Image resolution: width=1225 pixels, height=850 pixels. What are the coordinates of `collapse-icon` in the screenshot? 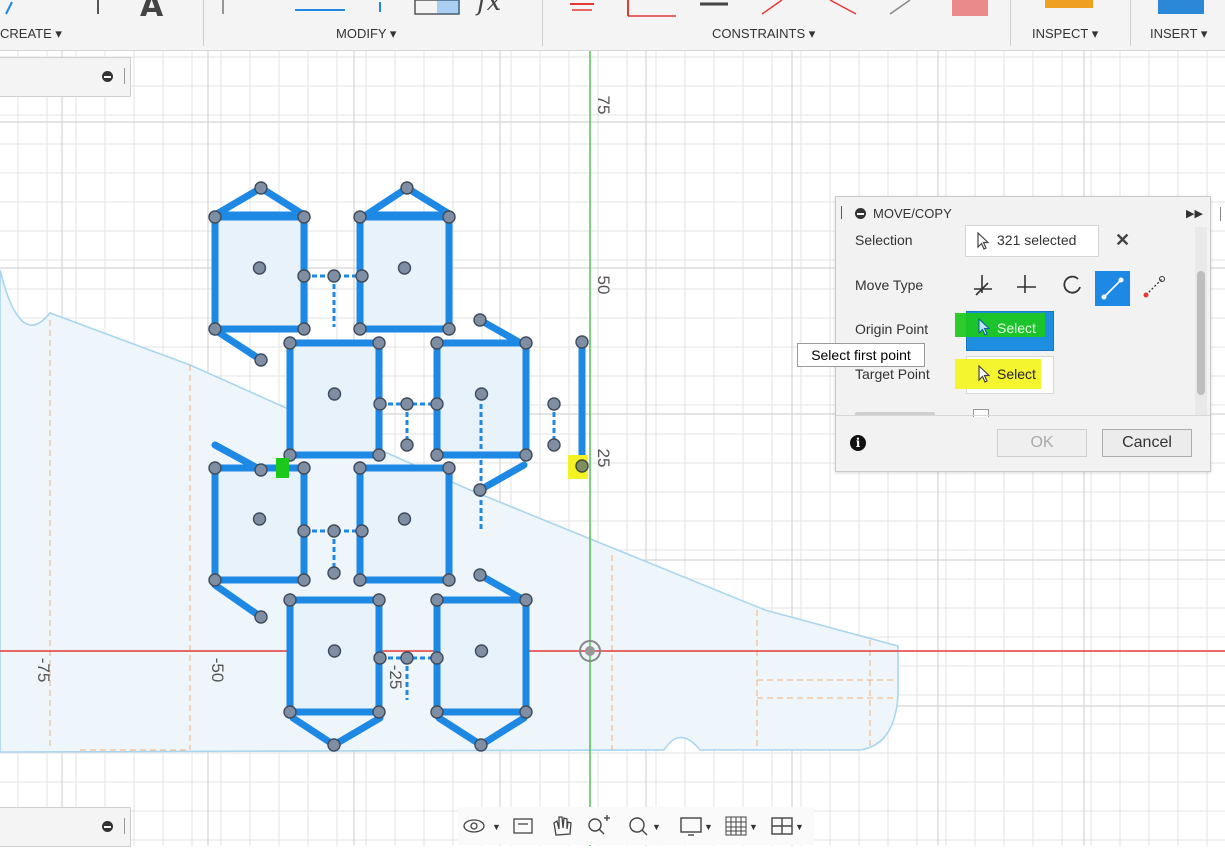 It's located at (107, 76).